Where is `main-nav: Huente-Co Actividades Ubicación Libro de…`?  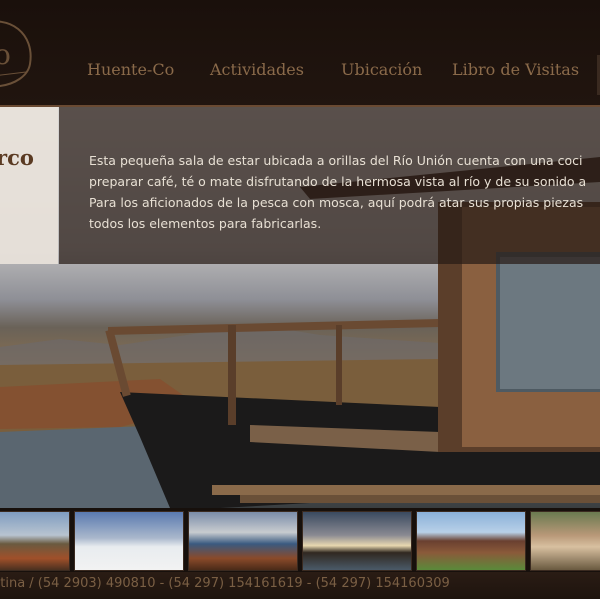
main-nav: Huente-Co Actividades Ubicación Libro de… is located at coordinates (300, 72).